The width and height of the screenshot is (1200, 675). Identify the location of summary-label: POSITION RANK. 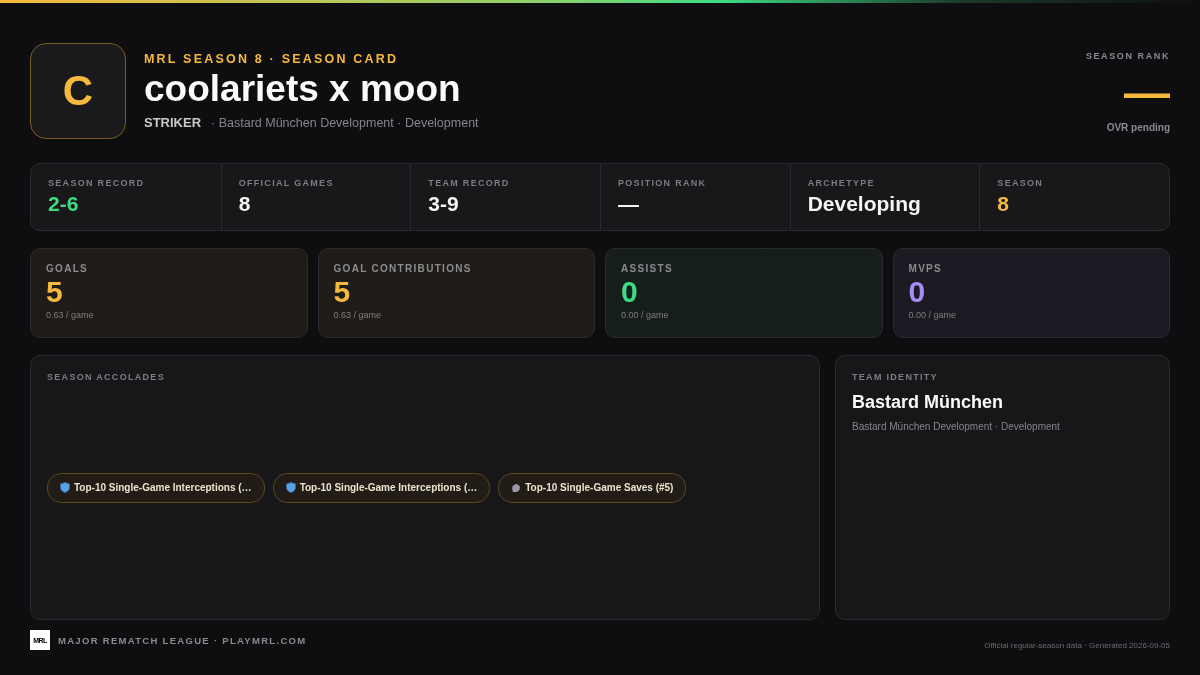
(663, 183).